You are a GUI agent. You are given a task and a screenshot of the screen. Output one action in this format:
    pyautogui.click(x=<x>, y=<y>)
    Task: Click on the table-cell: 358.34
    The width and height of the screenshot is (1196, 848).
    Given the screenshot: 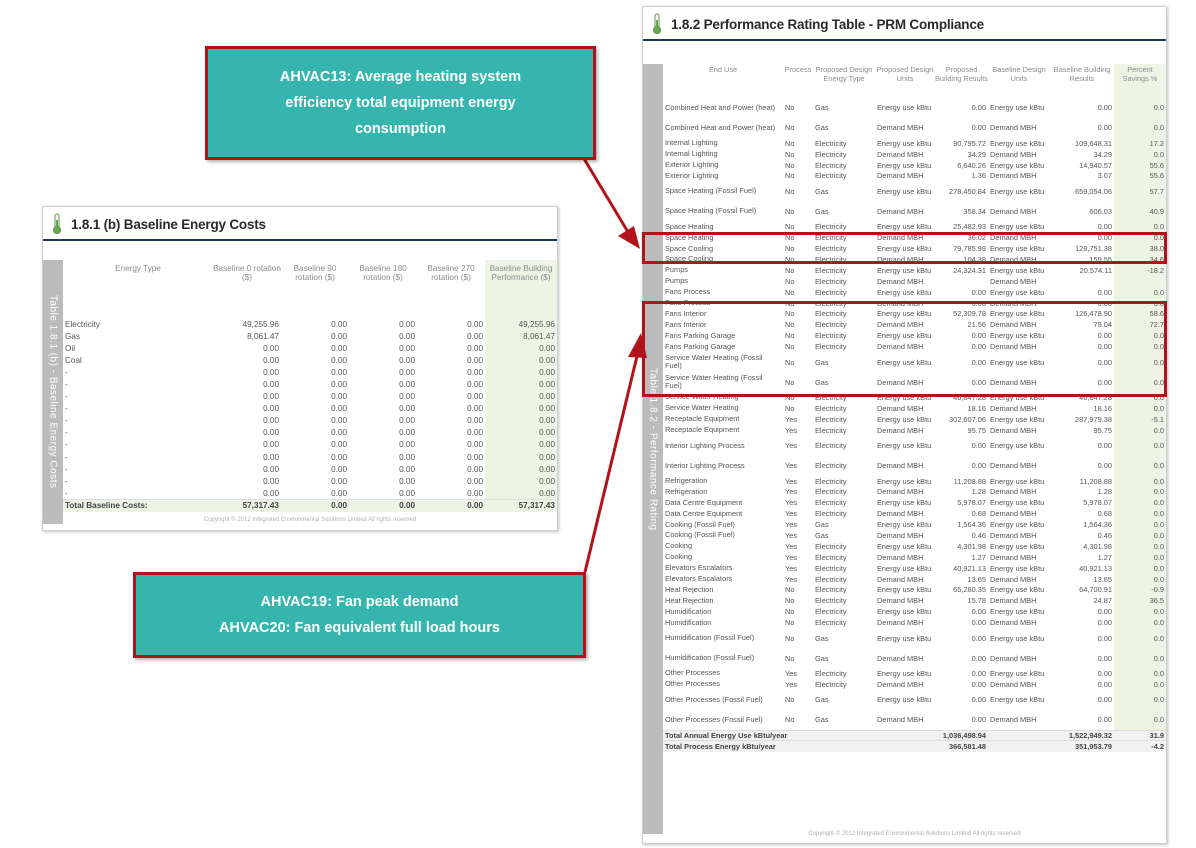 What is the action you would take?
    pyautogui.click(x=974, y=211)
    